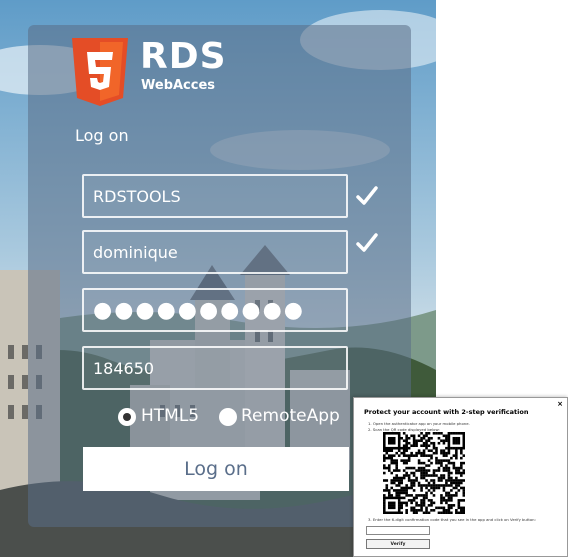 The image size is (568, 557). I want to click on html5-shield-icon, so click(100, 73).